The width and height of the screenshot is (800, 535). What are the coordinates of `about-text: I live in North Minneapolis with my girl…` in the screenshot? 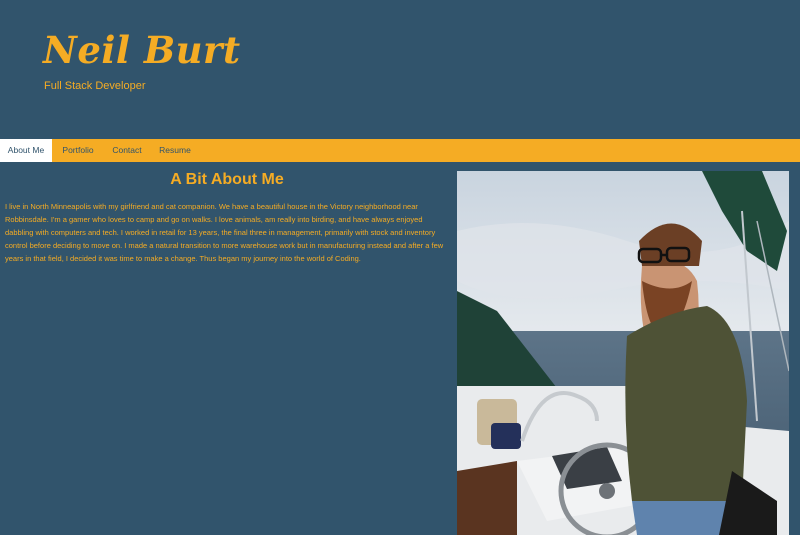 It's located at (224, 232).